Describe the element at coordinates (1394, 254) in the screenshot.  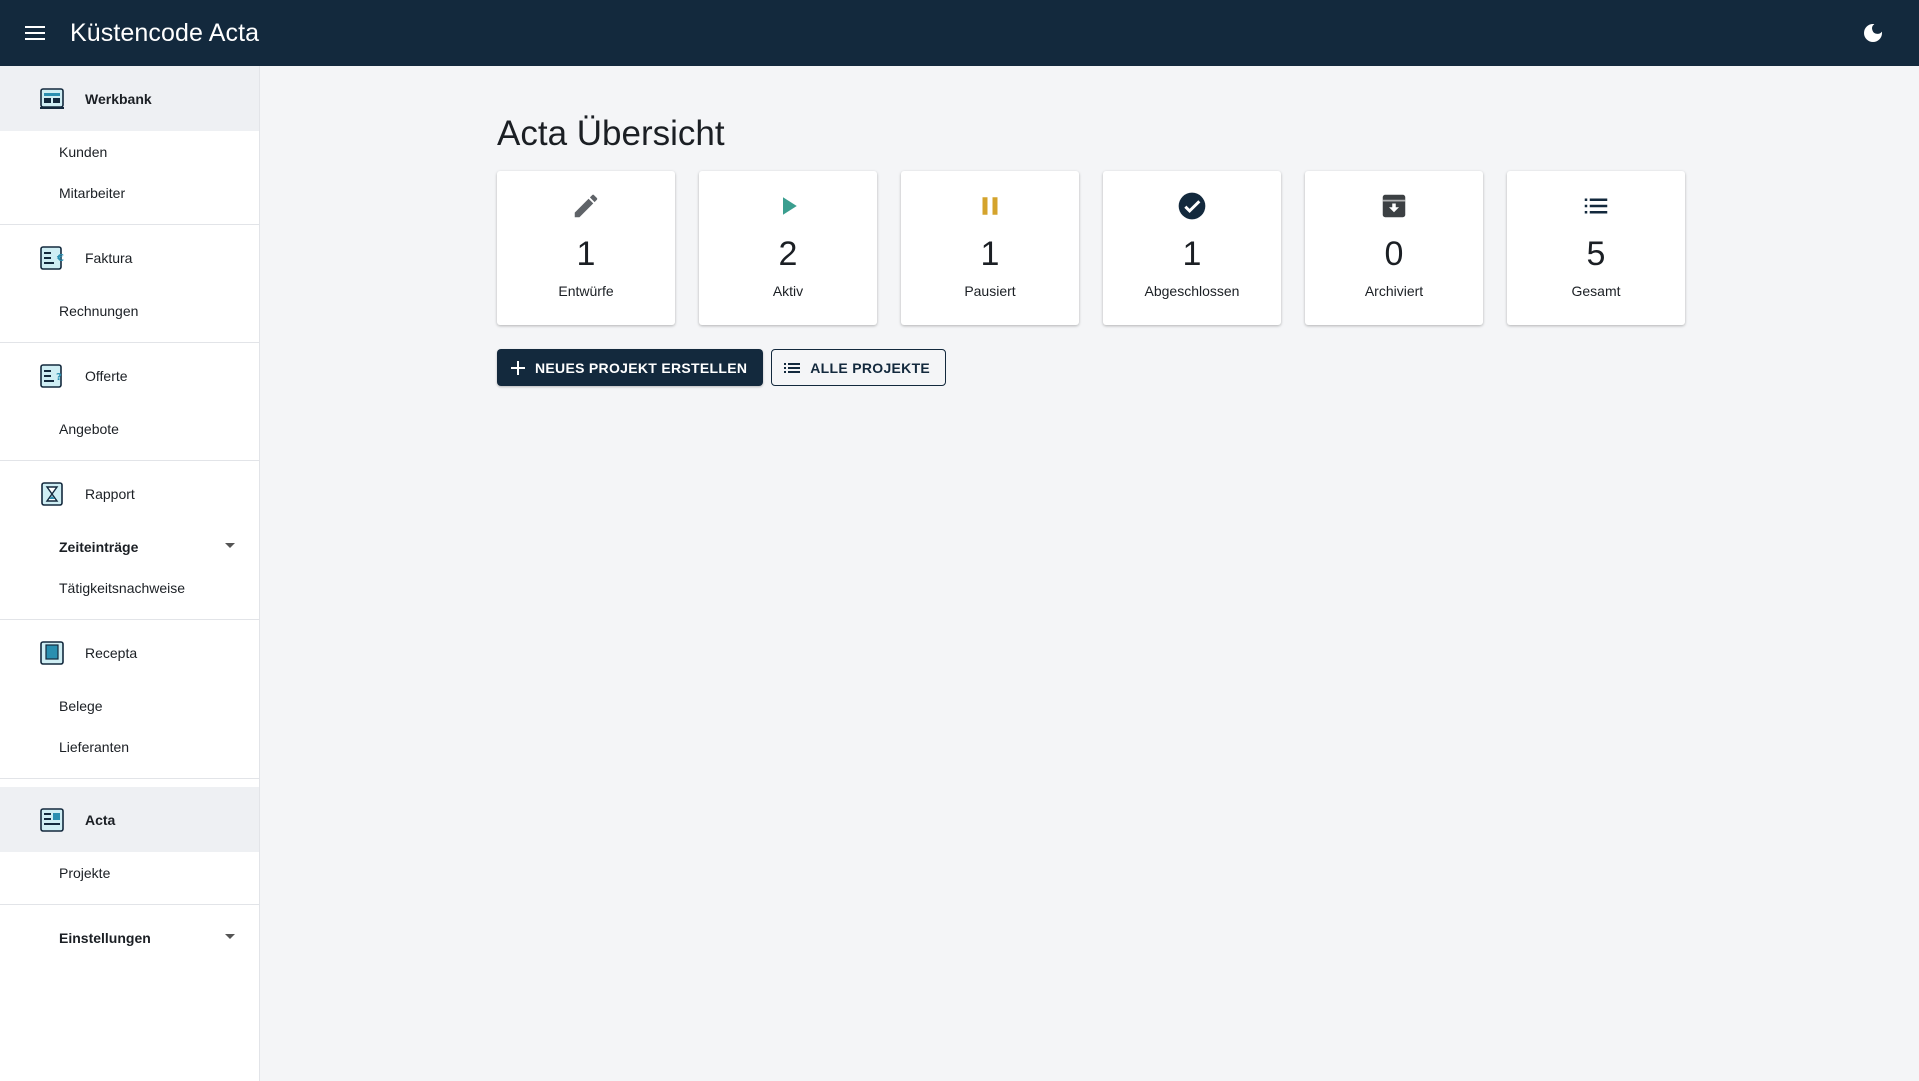
I see `status-count: 0` at that location.